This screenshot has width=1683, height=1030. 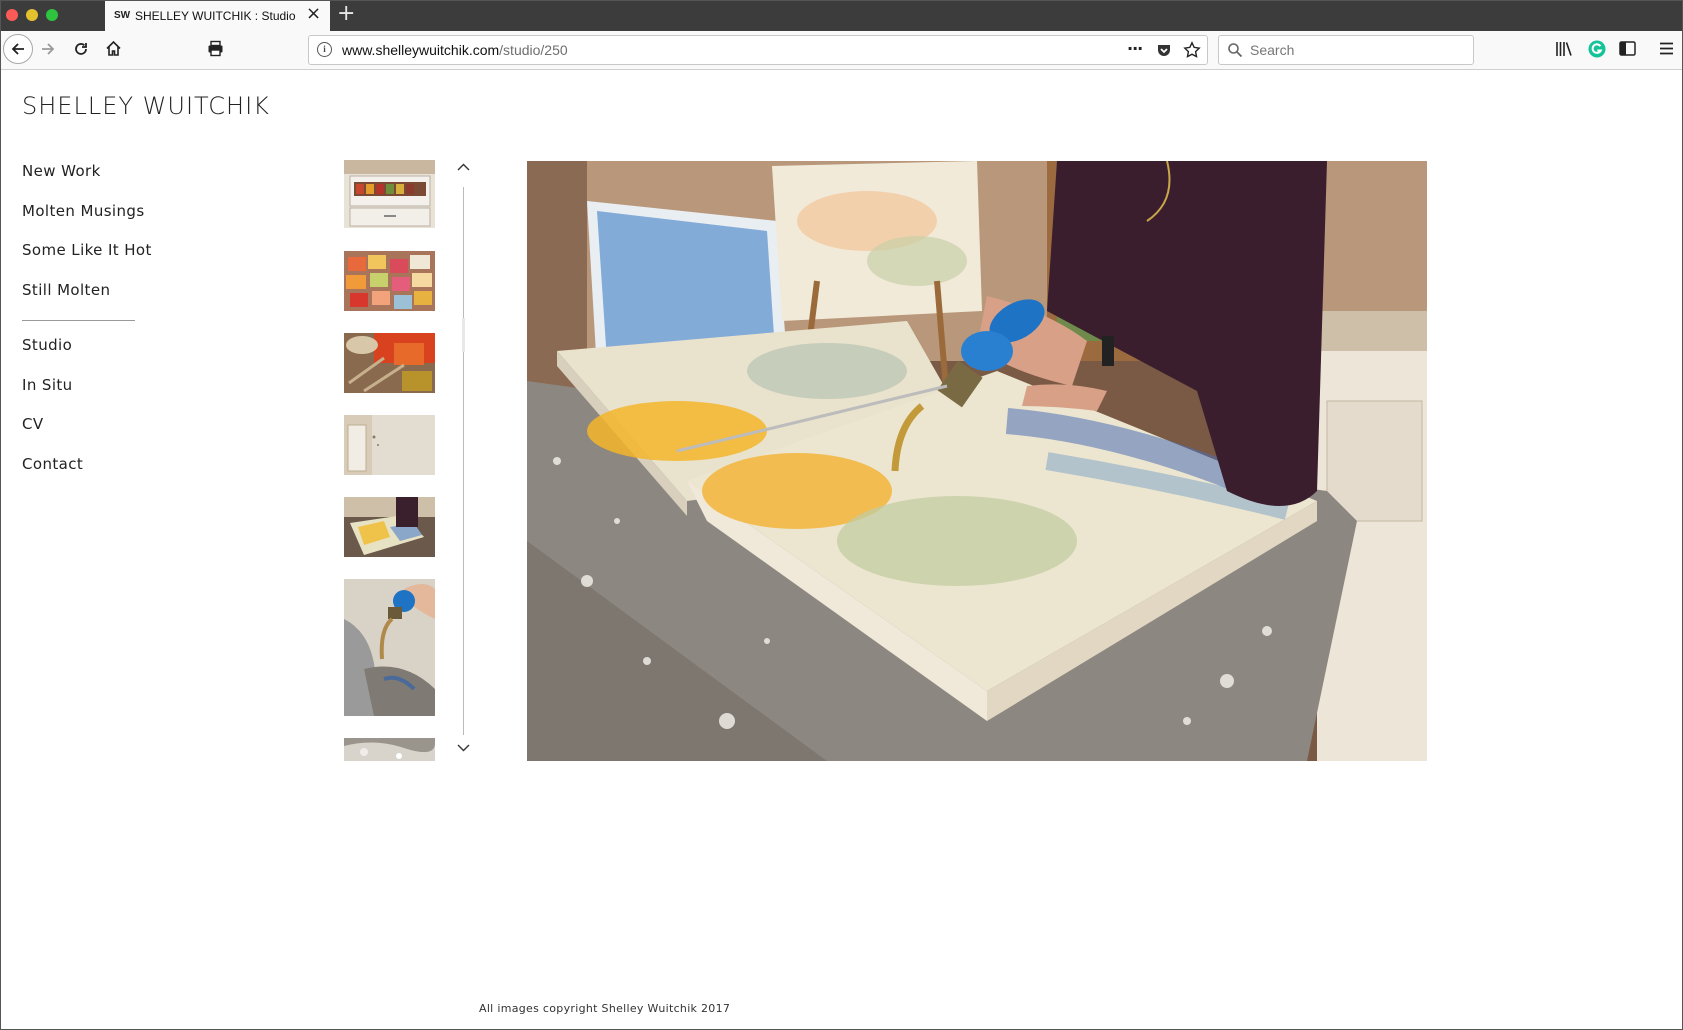 I want to click on nav-divider, so click(x=78, y=320).